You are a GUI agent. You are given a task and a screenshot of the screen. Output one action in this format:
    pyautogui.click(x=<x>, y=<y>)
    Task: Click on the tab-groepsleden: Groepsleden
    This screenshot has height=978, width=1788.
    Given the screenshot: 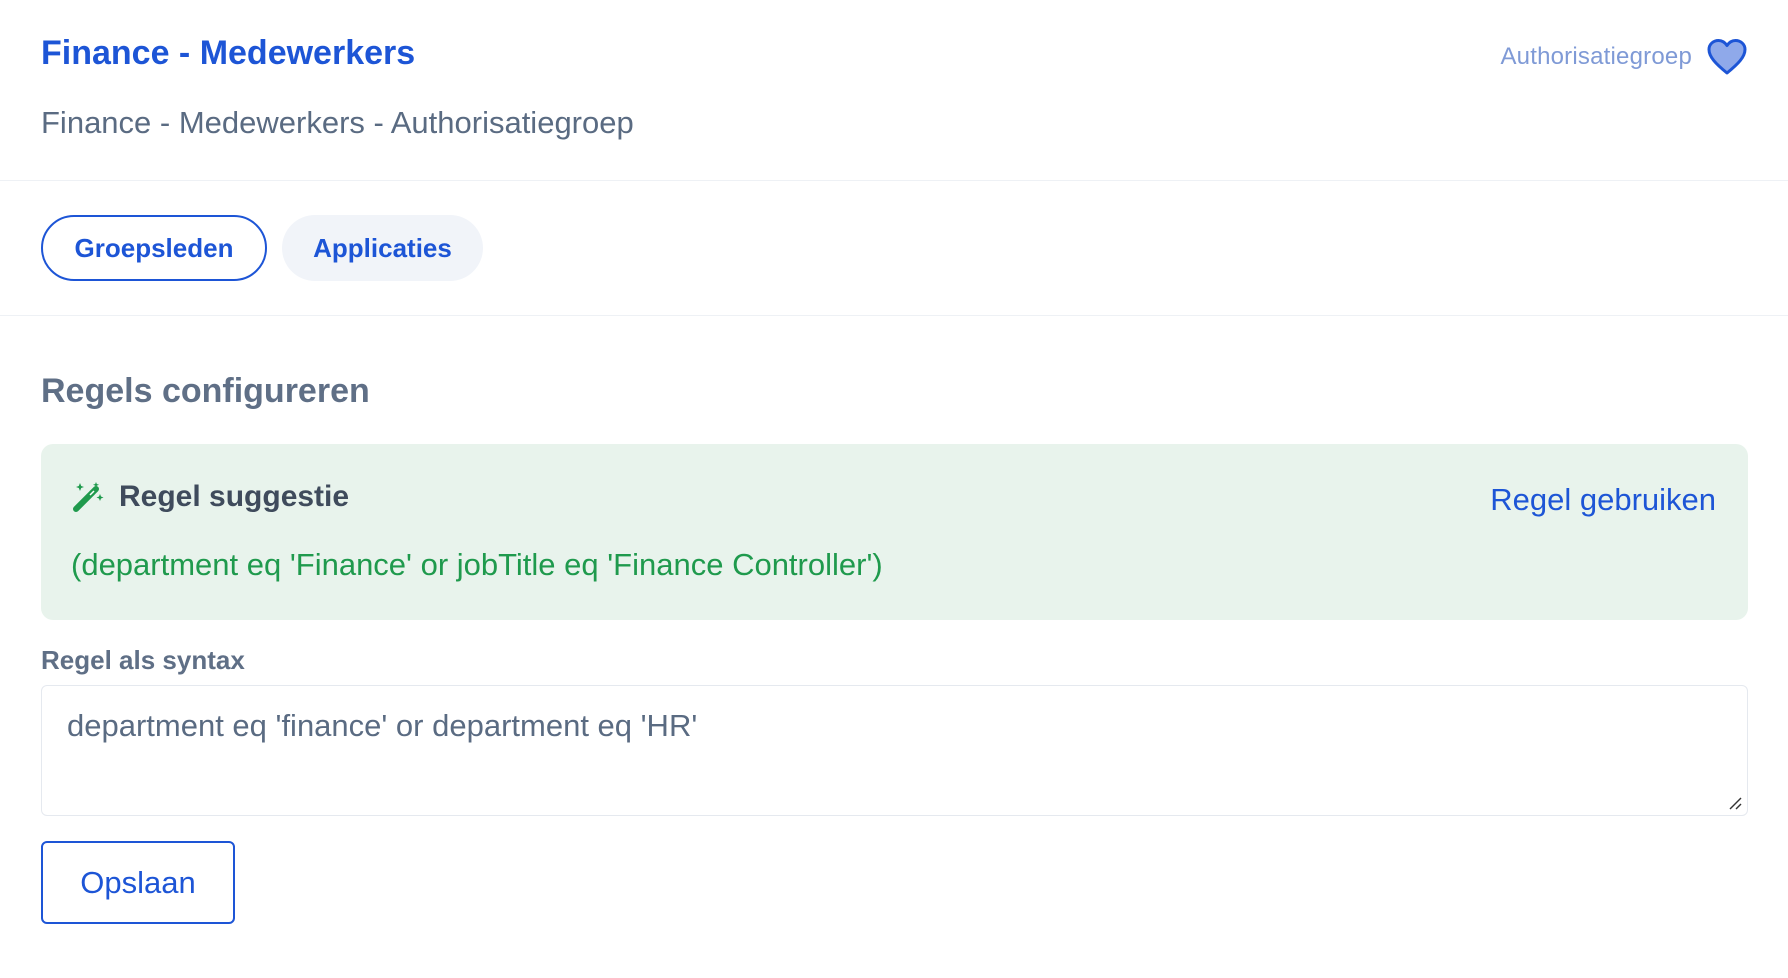 What is the action you would take?
    pyautogui.click(x=154, y=248)
    